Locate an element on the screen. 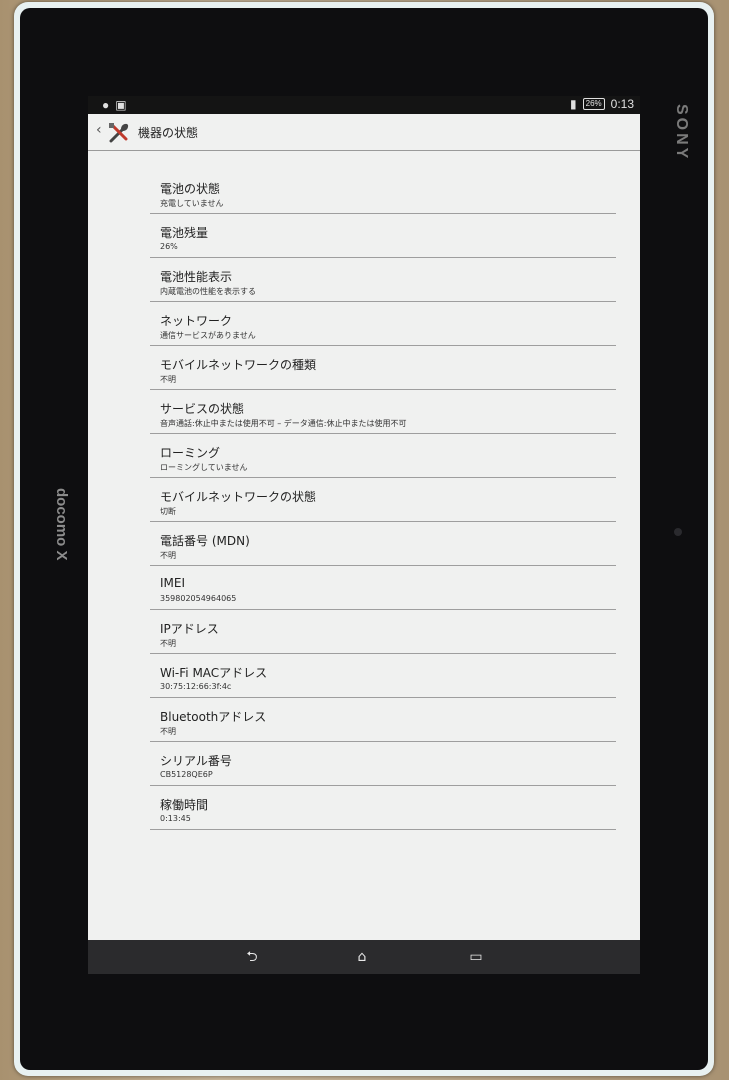 The height and width of the screenshot is (1080, 729). item-summary: ローミングしていません is located at coordinates (204, 467).